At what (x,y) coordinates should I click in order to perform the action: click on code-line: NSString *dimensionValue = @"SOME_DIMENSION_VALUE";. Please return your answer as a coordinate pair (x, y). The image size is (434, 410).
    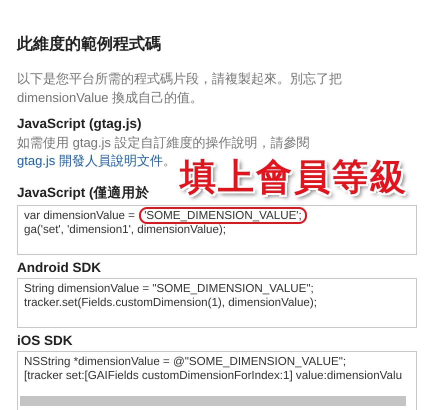
    Looking at the image, I should click on (186, 362).